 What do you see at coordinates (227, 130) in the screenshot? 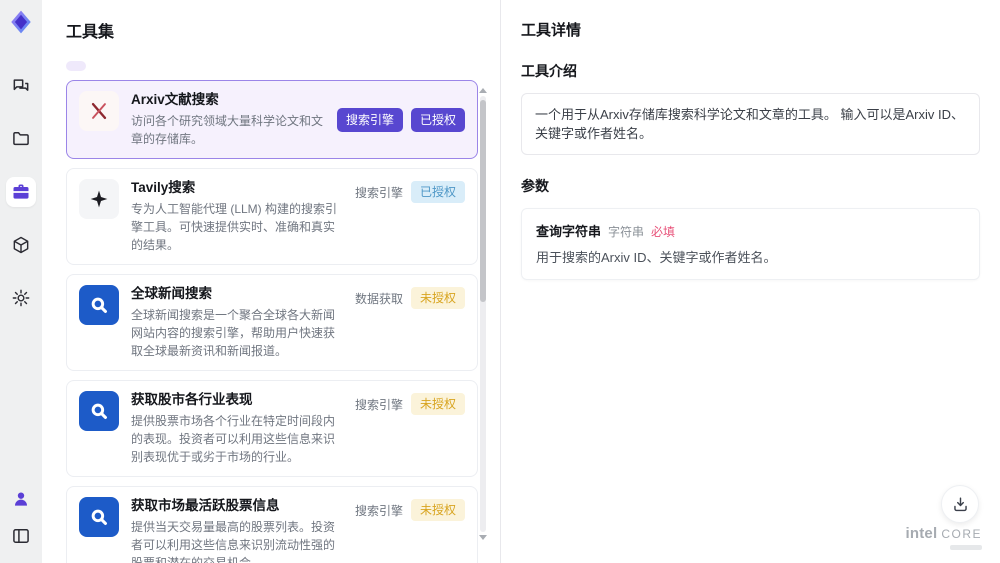
I see `tool-description: 访问各个研究领域大量科学论文和文章的存储库。` at bounding box center [227, 130].